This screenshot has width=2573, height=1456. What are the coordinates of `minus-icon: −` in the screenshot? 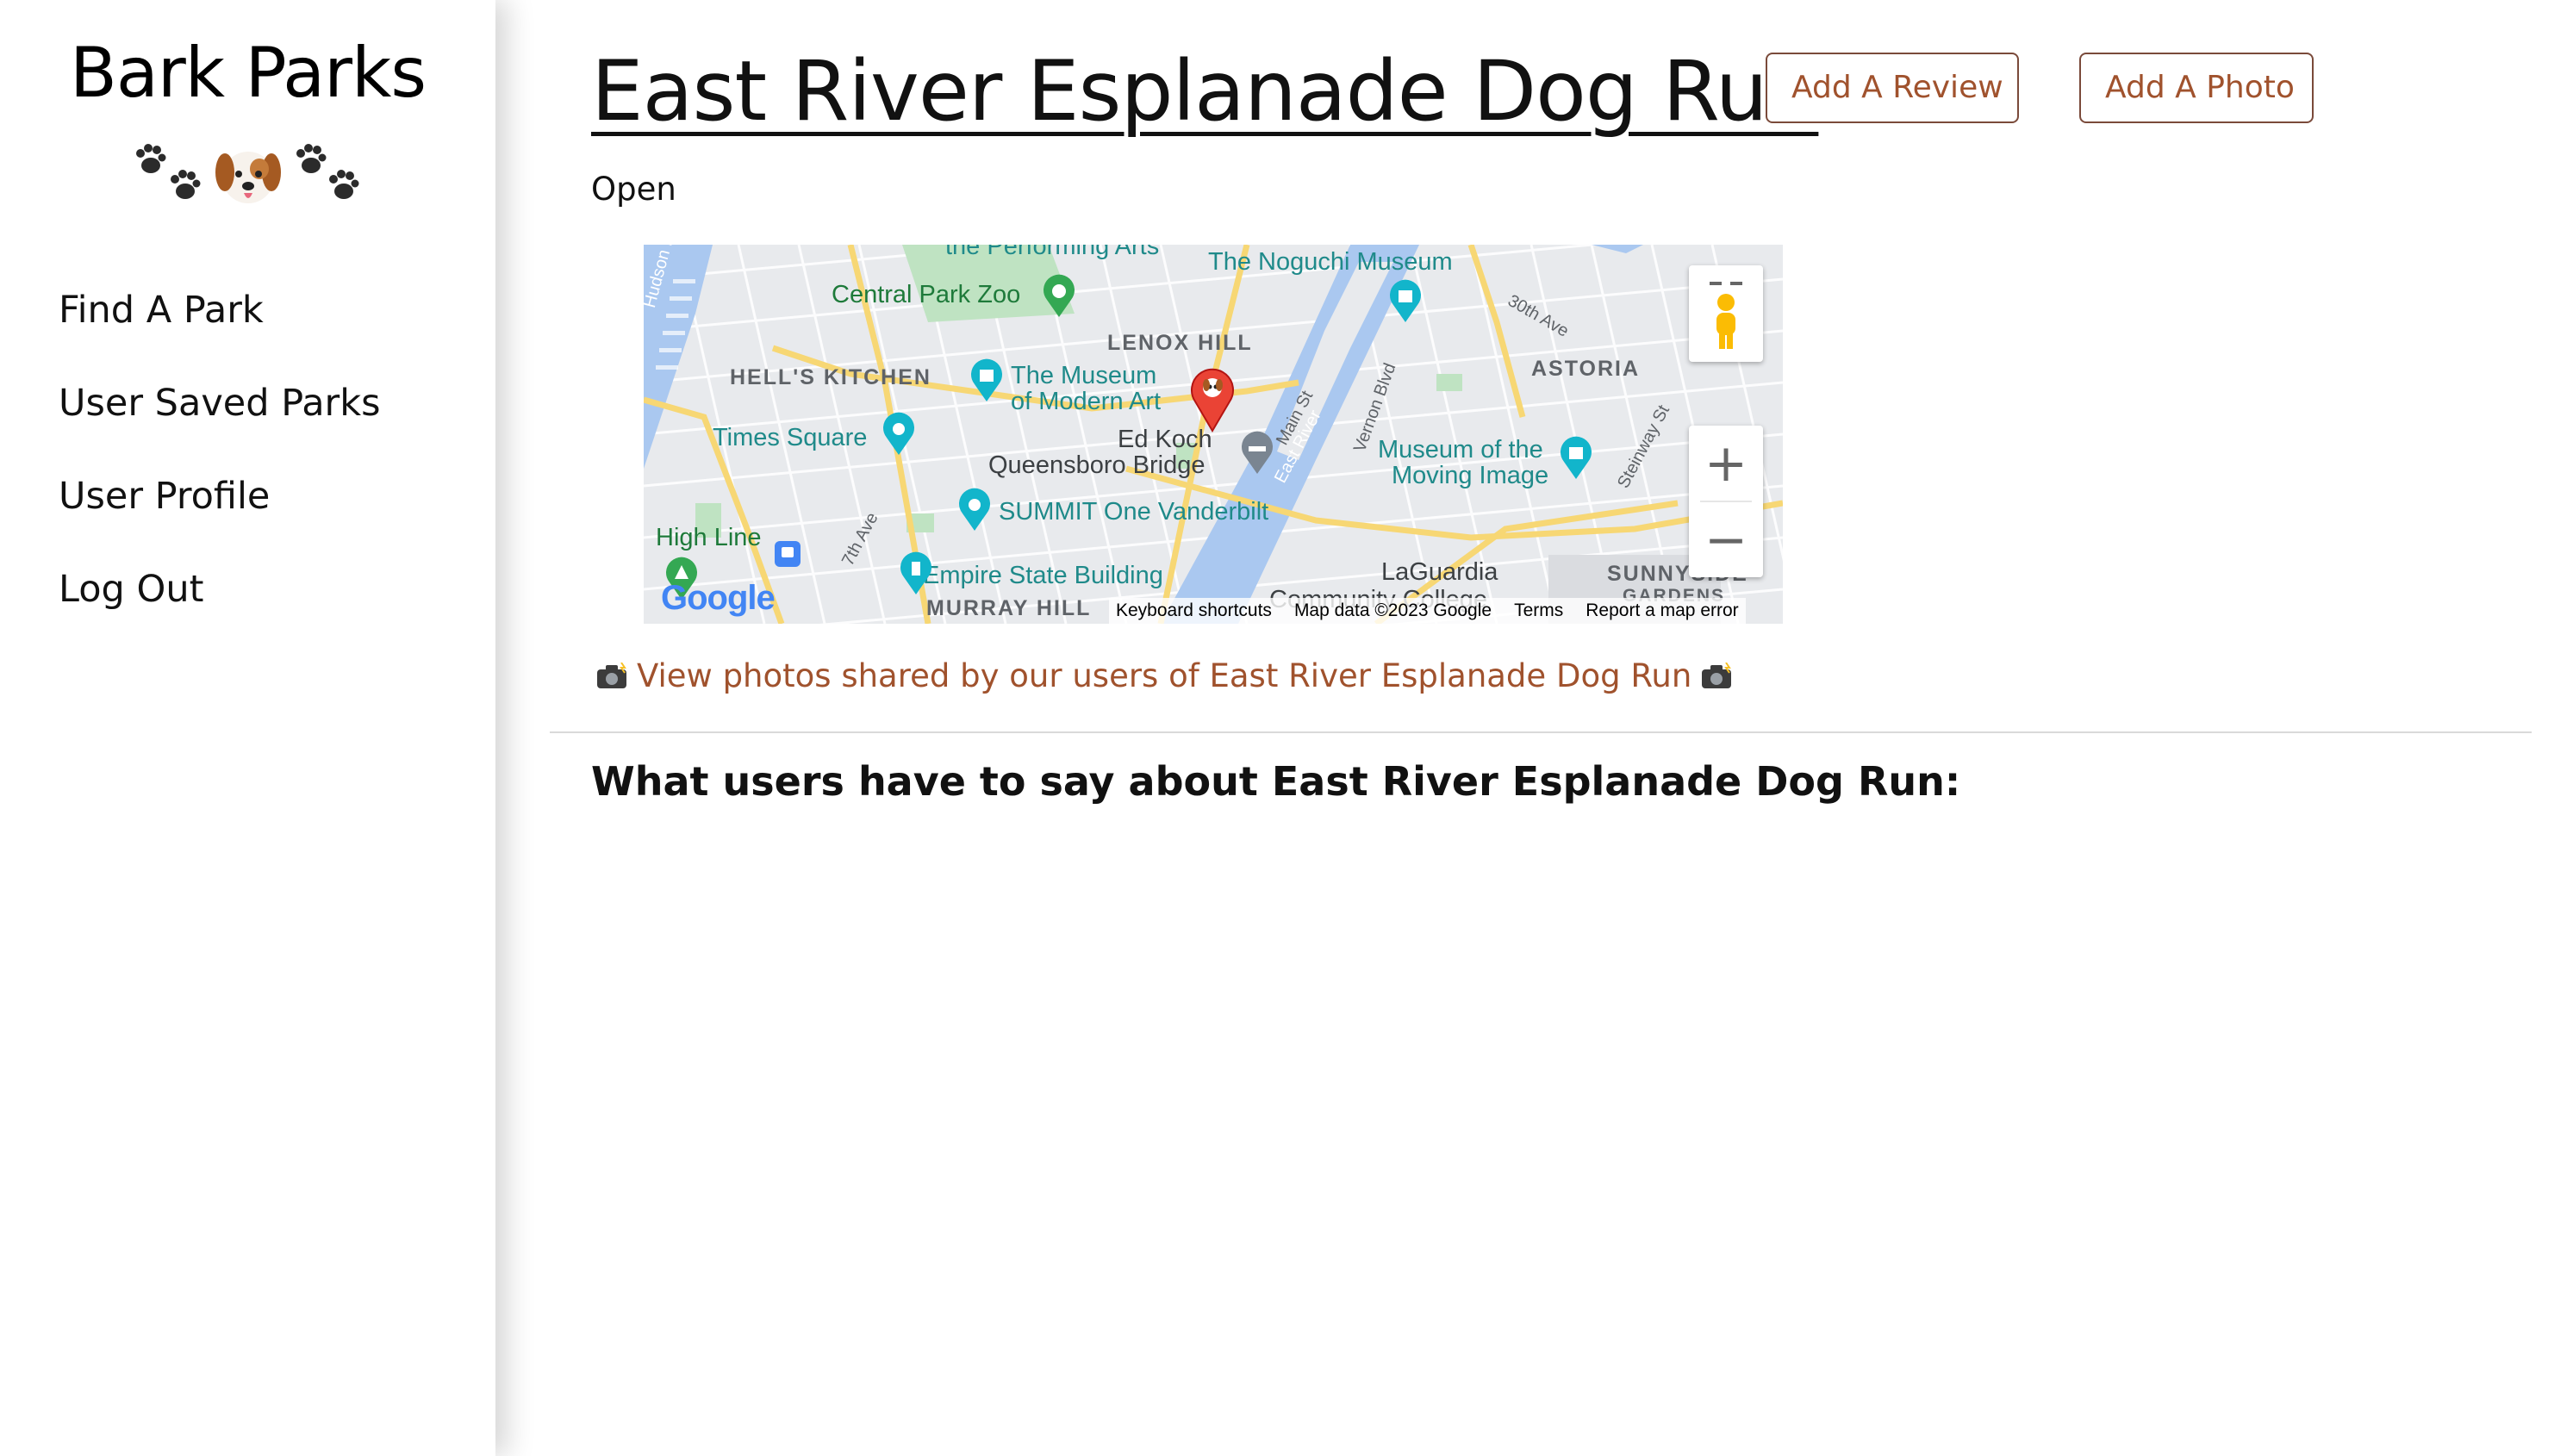 It's located at (1726, 540).